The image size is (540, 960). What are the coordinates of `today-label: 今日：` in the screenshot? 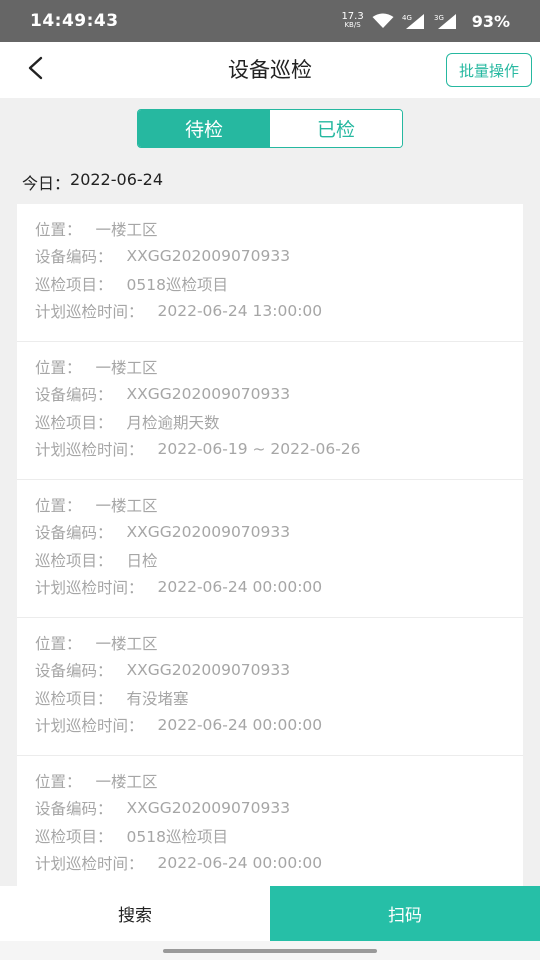 It's located at (46, 183).